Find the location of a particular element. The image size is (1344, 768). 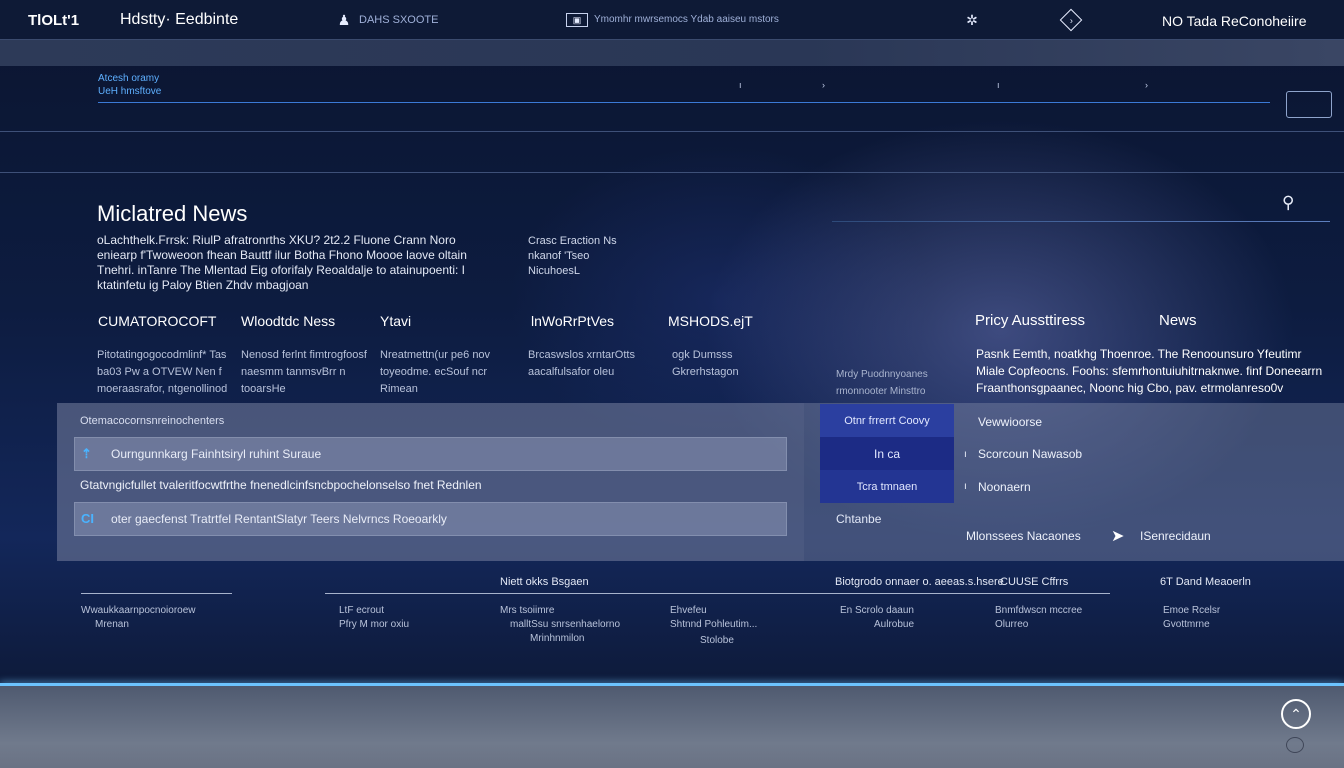

search-icon: ⚲ is located at coordinates (1288, 203).